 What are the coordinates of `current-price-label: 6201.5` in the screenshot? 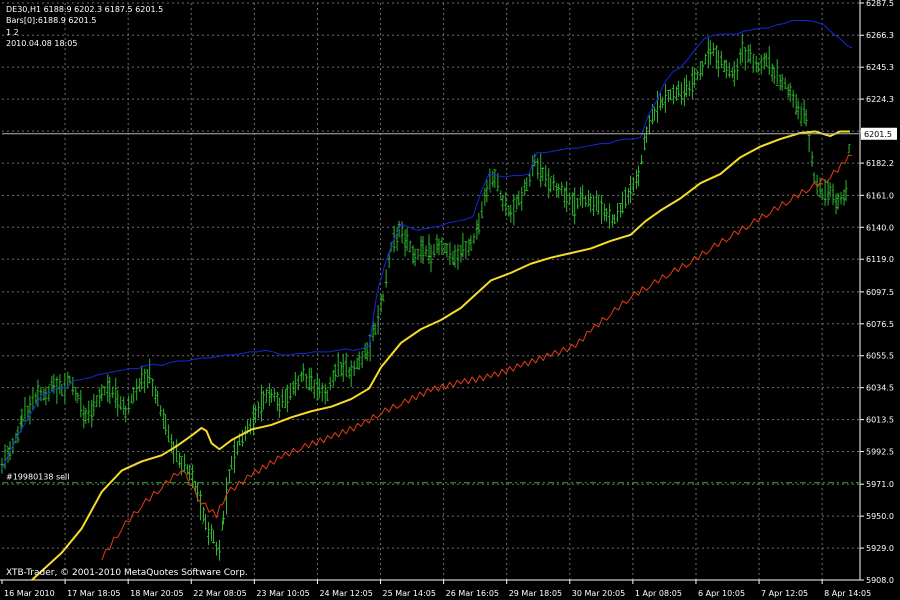 It's located at (878, 134).